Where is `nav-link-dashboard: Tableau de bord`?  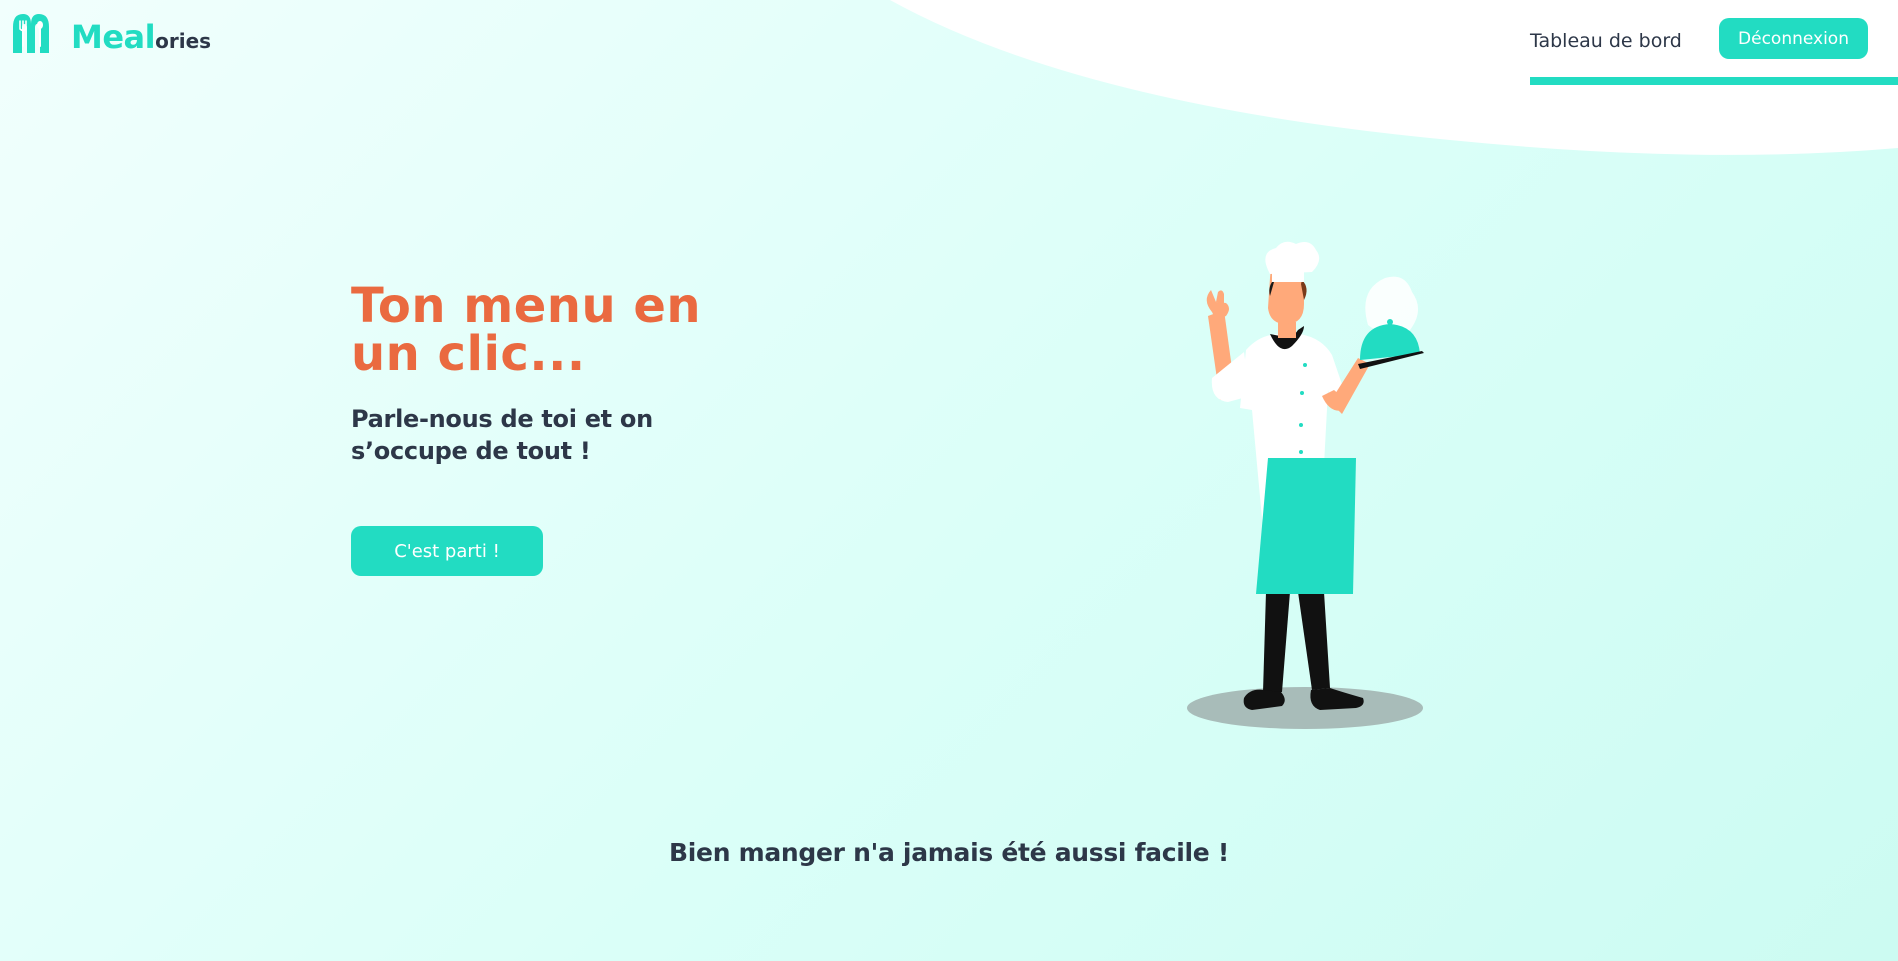 nav-link-dashboard: Tableau de bord is located at coordinates (1606, 41).